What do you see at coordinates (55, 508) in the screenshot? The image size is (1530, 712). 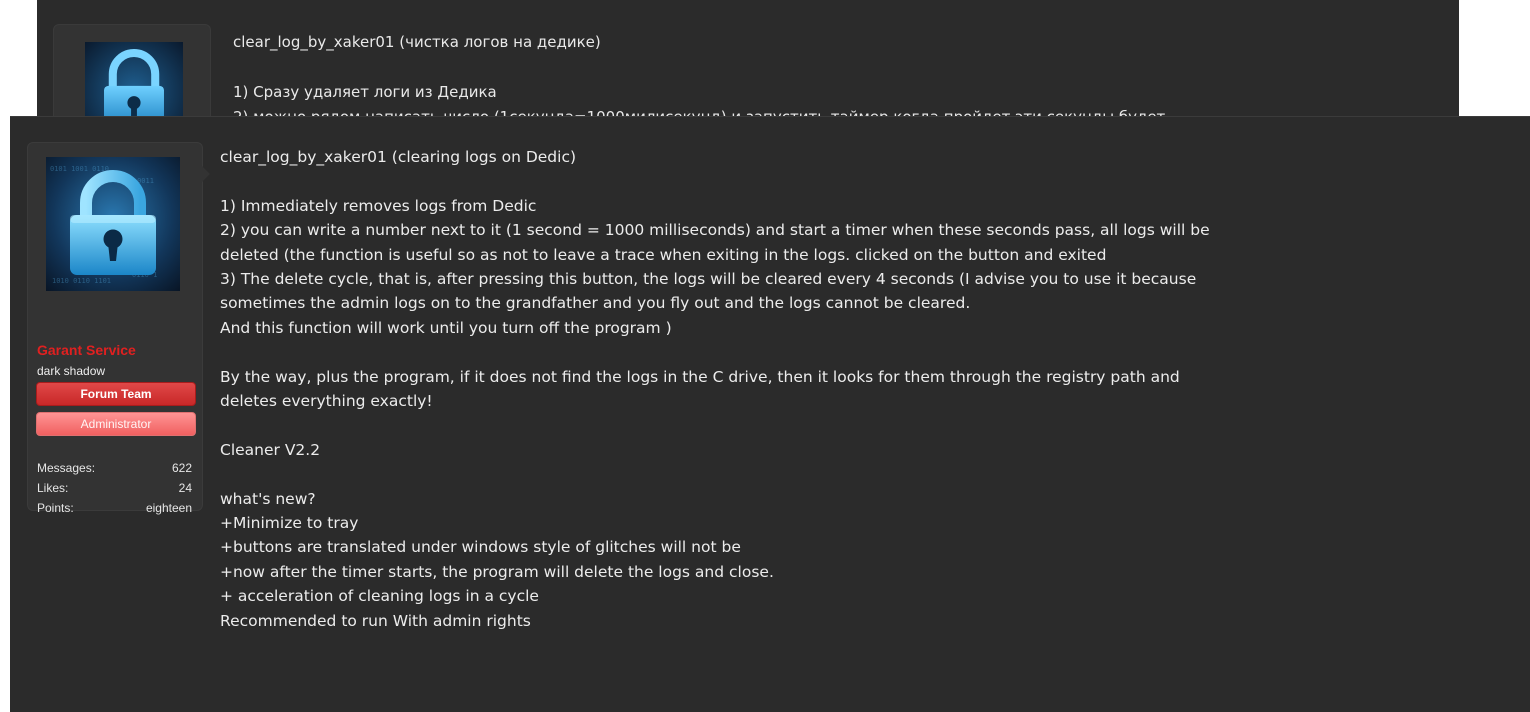 I see `stat-label: Points:` at bounding box center [55, 508].